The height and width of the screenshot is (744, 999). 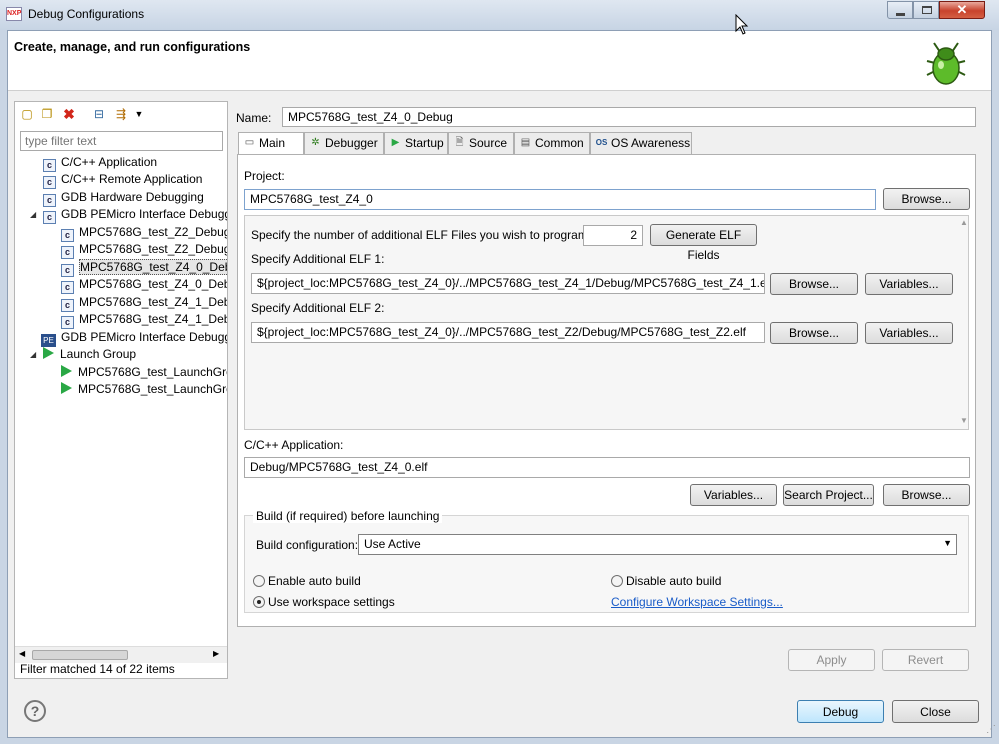 I want to click on tree-item-launch-group: ◢ Launch Group, so click(x=83, y=354).